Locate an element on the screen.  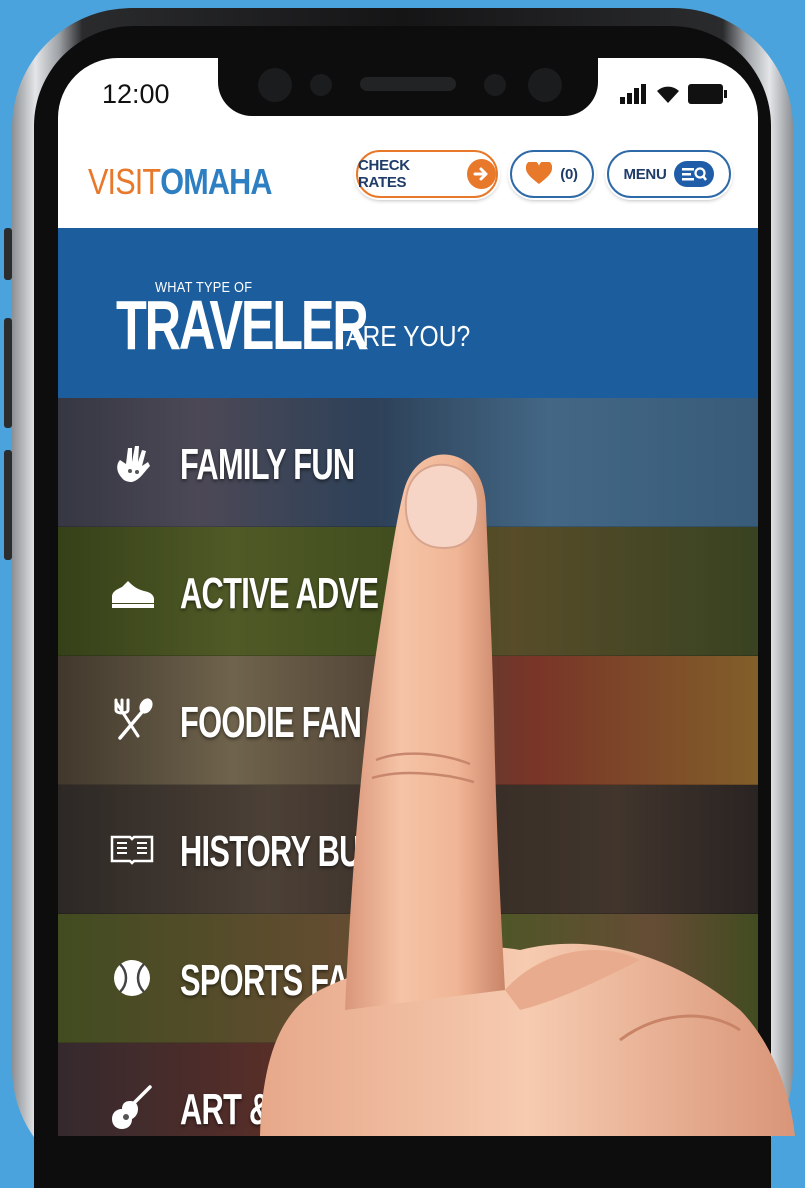
category-label: FAMILY FUN is located at coordinates (267, 464).